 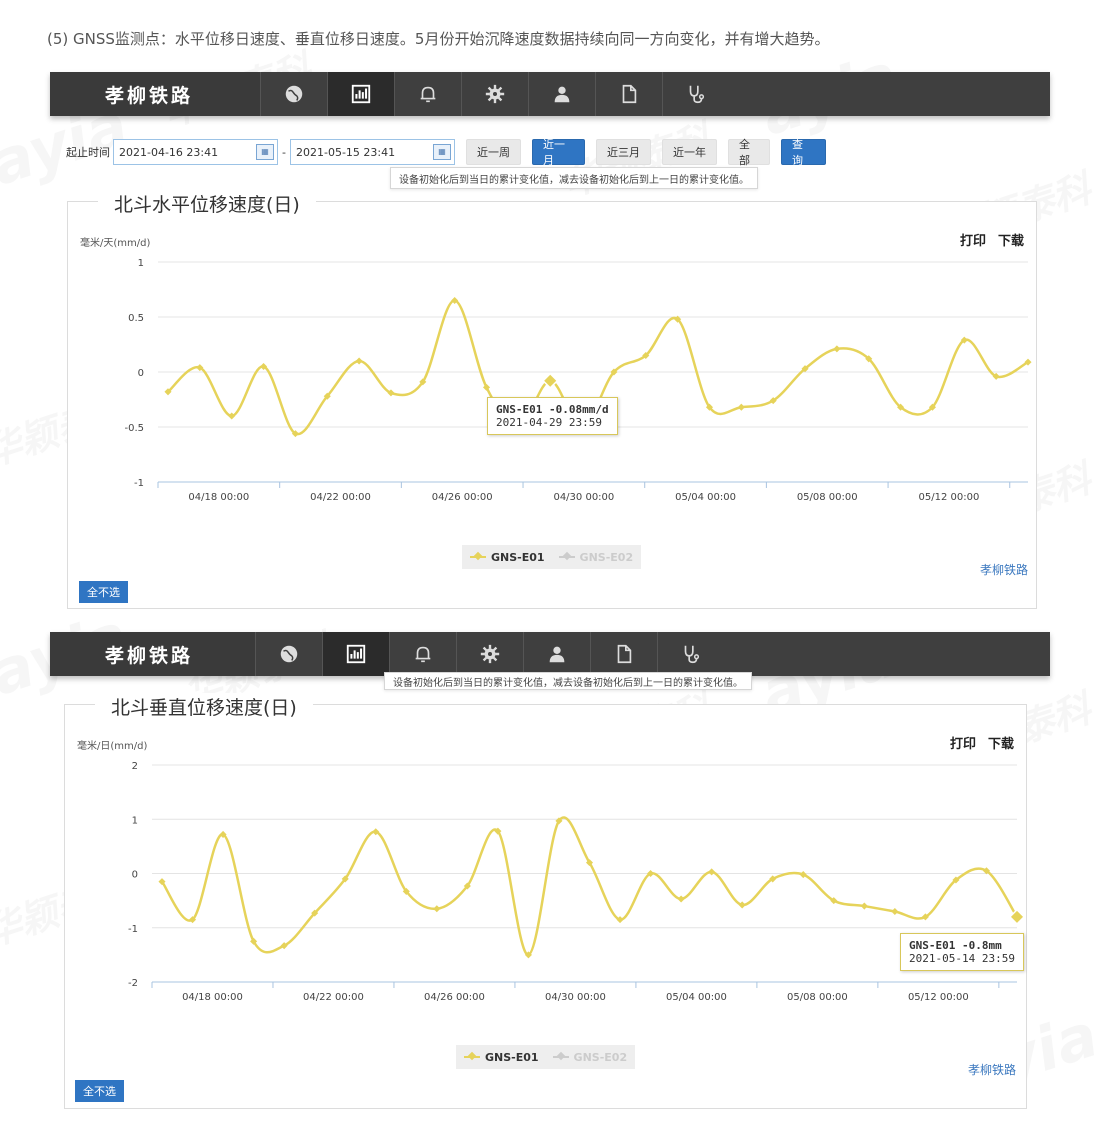 What do you see at coordinates (558, 152) in the screenshot?
I see `last-month-button: 近一月` at bounding box center [558, 152].